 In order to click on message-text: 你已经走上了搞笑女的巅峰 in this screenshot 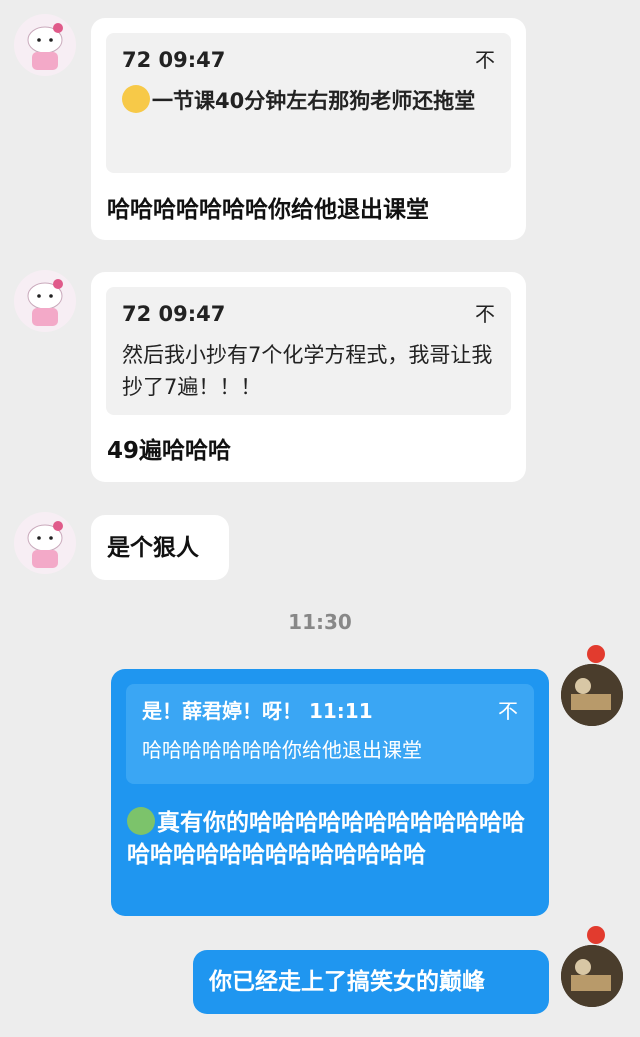, I will do `click(347, 982)`.